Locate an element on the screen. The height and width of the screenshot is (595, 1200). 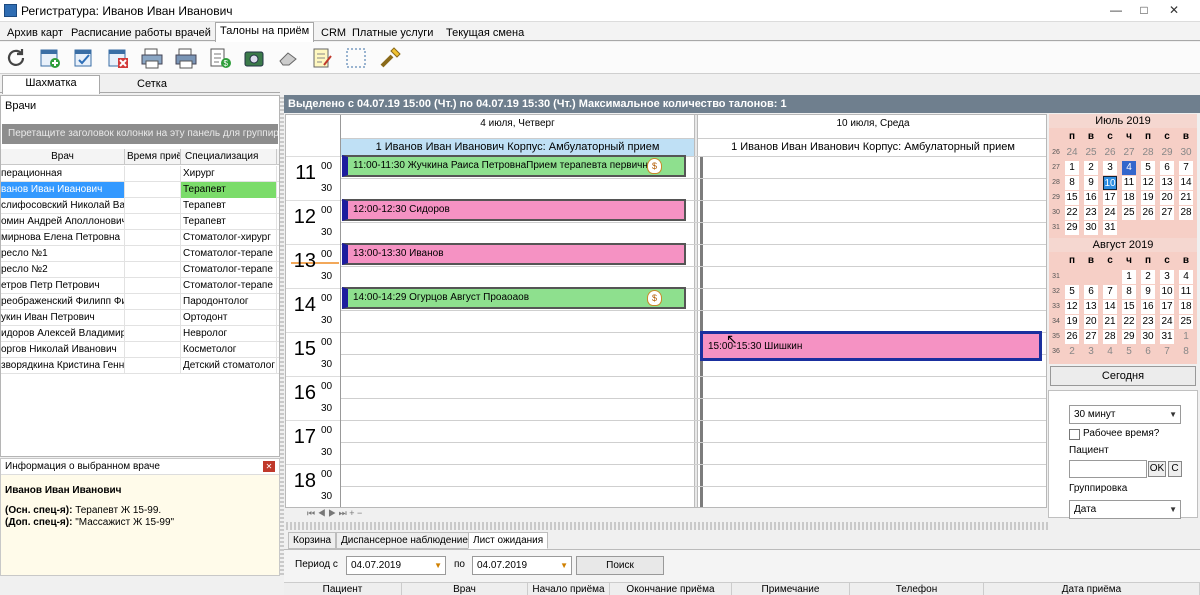
patient-input is located at coordinates (1108, 469).